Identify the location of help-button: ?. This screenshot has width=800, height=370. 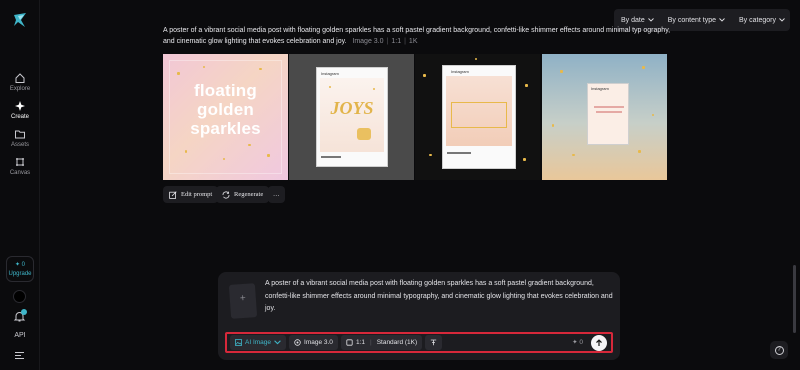
(779, 350).